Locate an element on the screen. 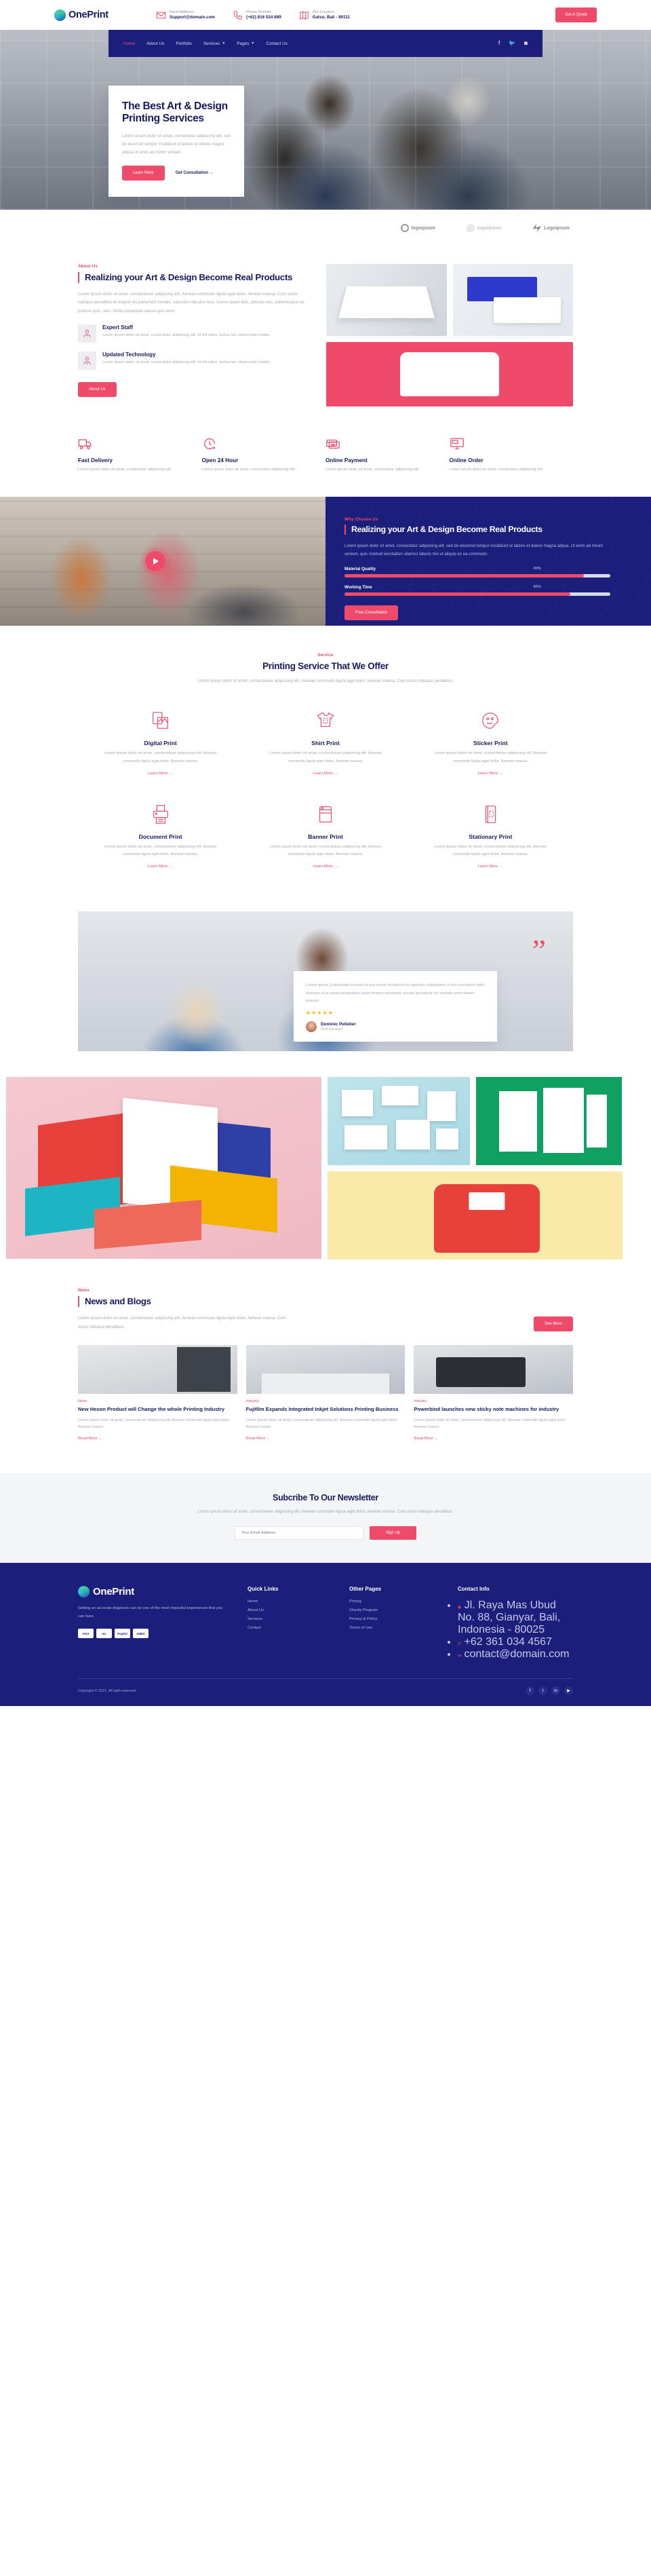 The width and height of the screenshot is (651, 2576). newsletter-email-input is located at coordinates (298, 1533).